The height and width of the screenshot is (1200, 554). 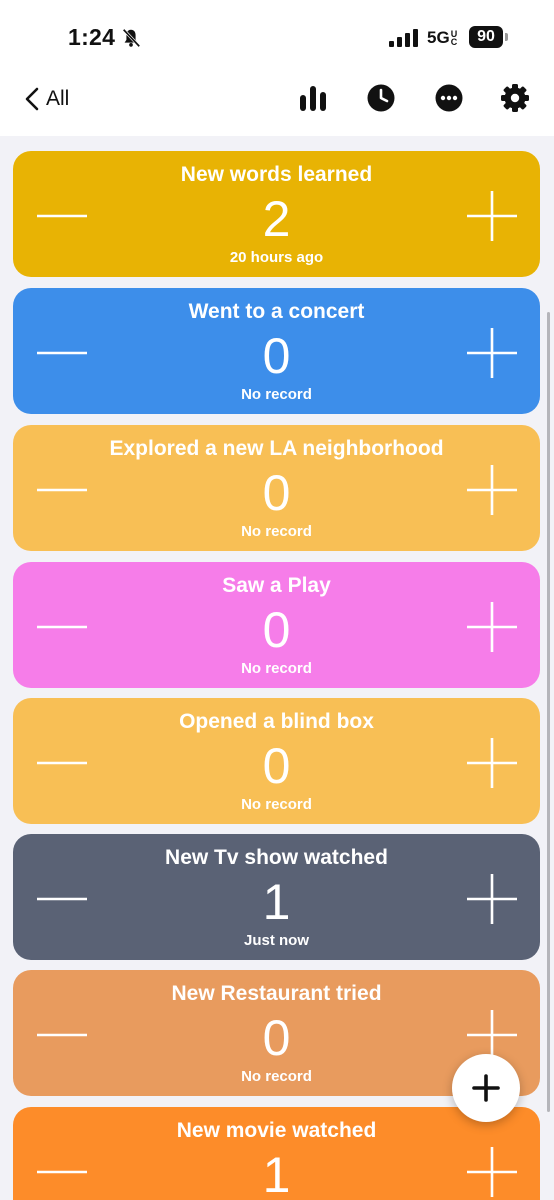 I want to click on counter-card: New Tv show watched 1 Just now, so click(x=276, y=897).